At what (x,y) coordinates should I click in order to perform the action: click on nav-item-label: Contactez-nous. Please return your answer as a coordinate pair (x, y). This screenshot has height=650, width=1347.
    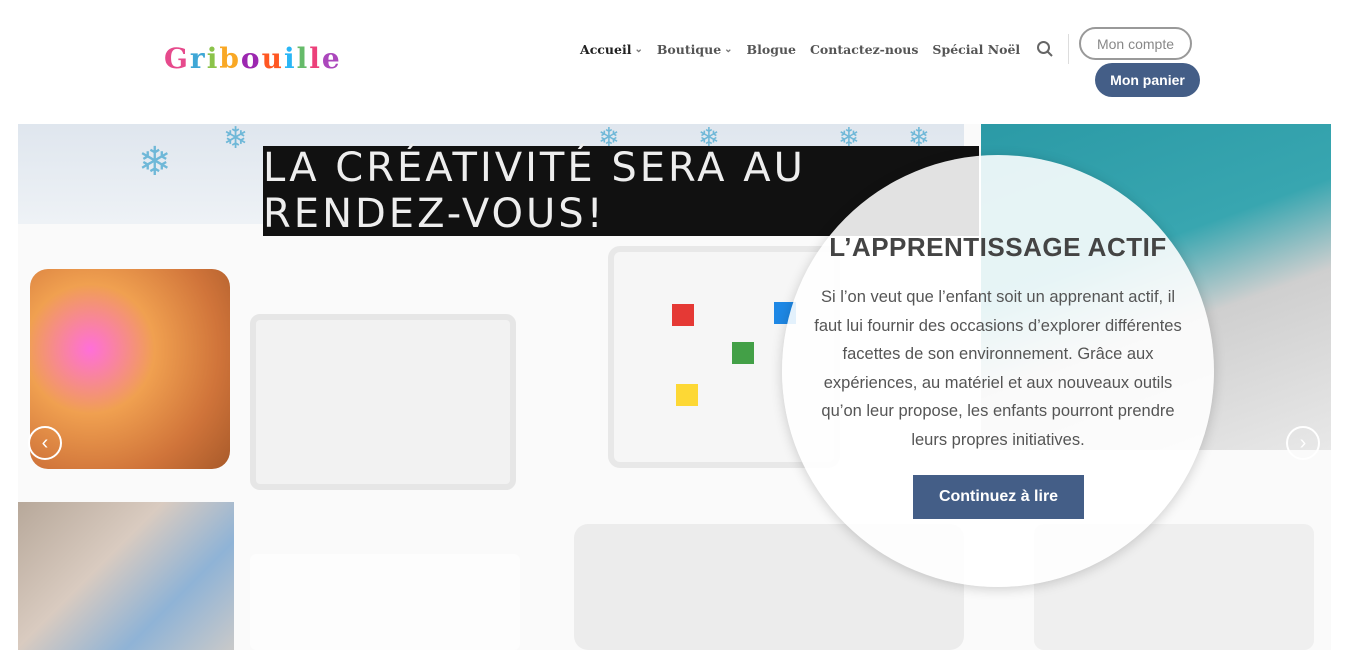
    Looking at the image, I should click on (864, 49).